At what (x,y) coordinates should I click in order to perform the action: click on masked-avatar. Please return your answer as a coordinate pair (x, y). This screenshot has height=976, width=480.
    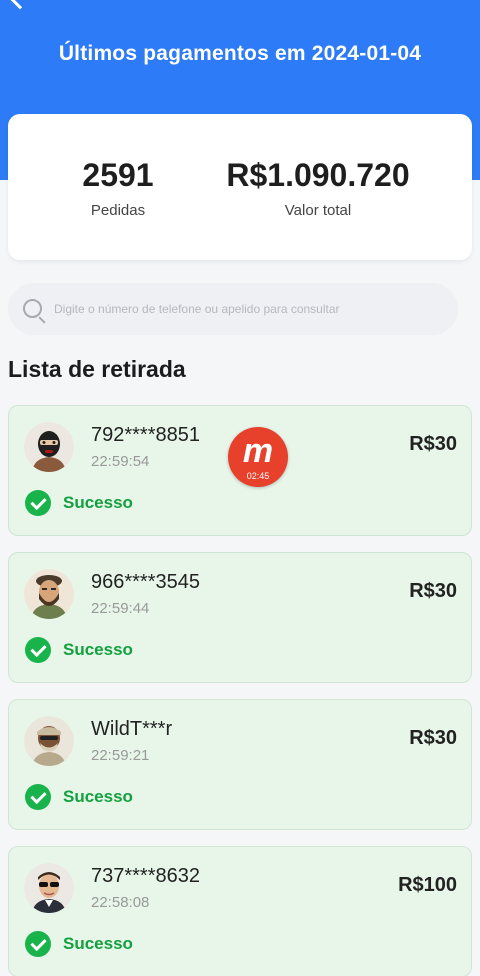
    Looking at the image, I should click on (49, 447).